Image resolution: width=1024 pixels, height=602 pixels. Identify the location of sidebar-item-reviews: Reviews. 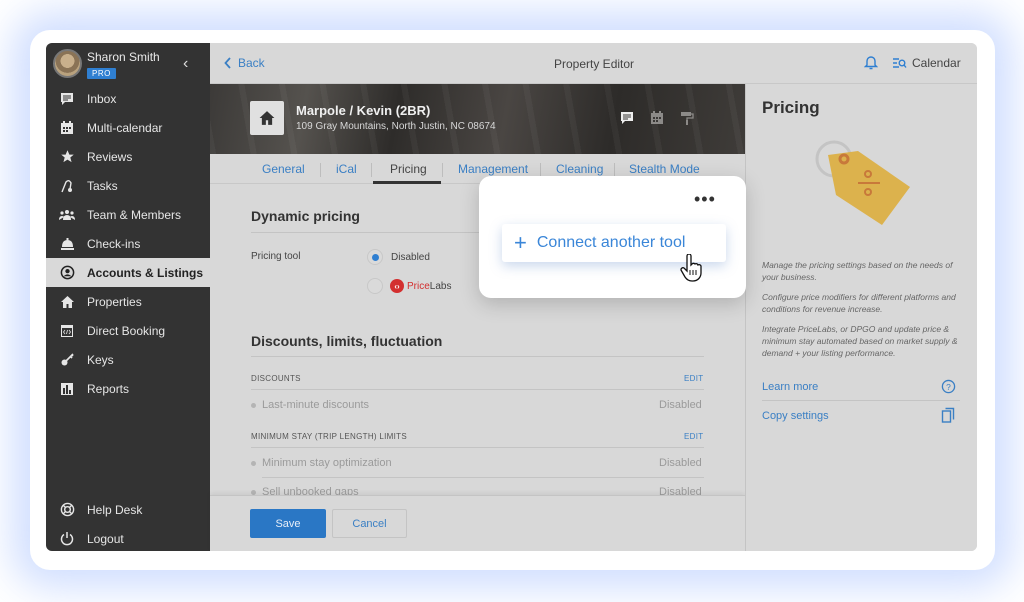
(128, 156).